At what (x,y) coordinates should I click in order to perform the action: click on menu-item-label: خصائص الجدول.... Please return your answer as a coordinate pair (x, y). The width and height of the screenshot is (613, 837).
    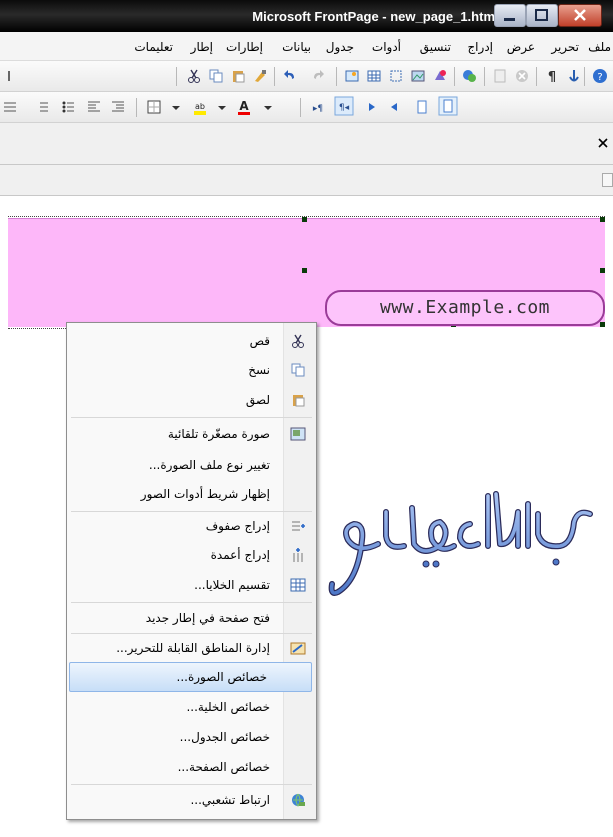
    Looking at the image, I should click on (224, 737).